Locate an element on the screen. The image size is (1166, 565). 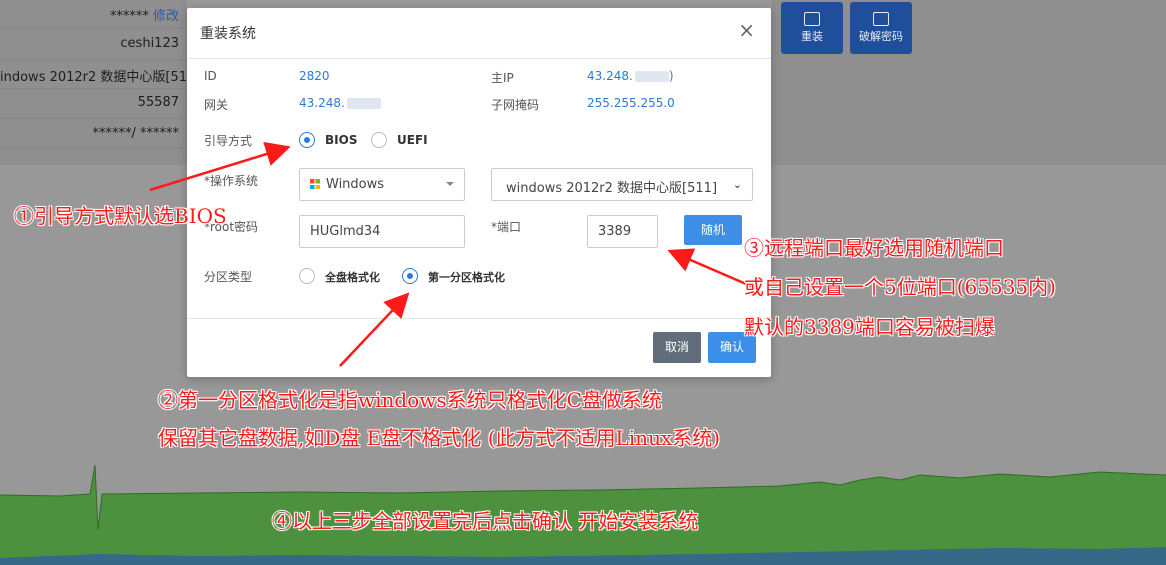
os-version-select: windows 2012r2 数据中心版[511] ⌄ is located at coordinates (622, 184).